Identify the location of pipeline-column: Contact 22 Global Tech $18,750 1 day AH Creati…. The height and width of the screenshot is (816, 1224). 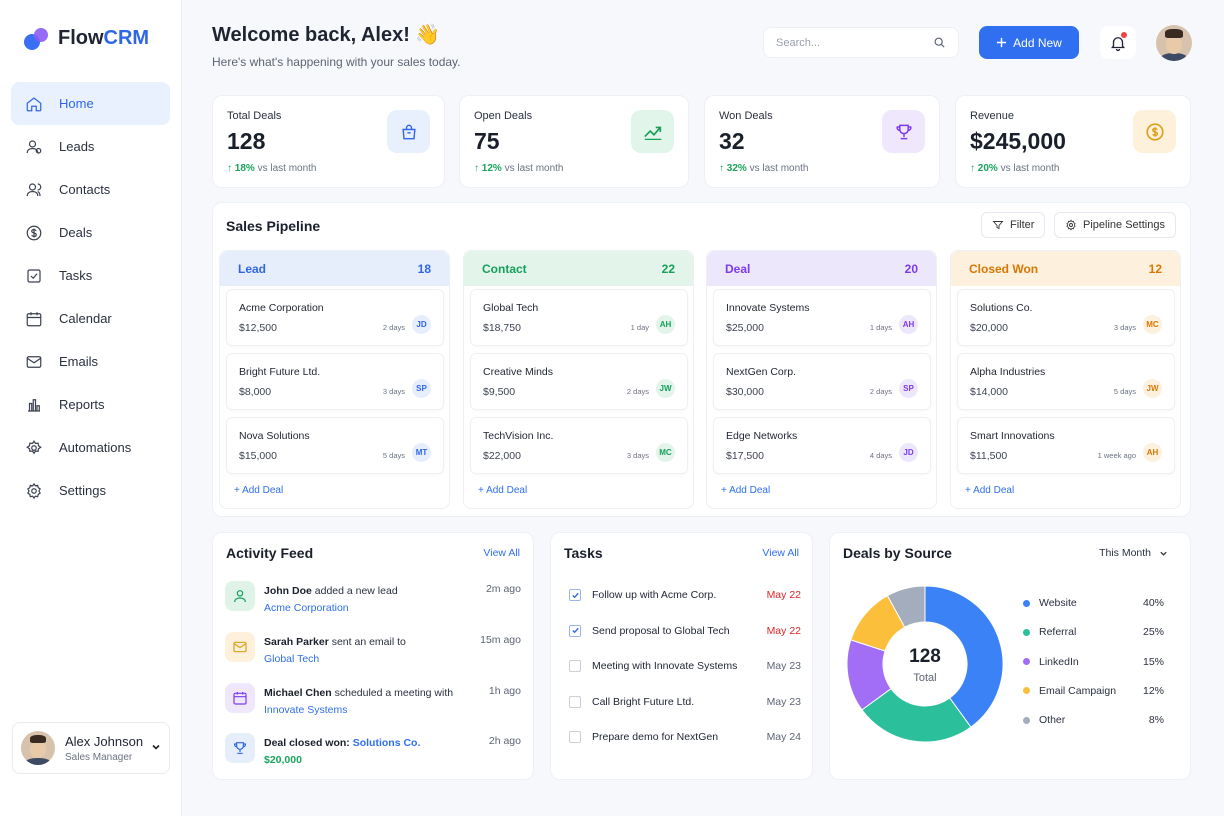
(578, 379).